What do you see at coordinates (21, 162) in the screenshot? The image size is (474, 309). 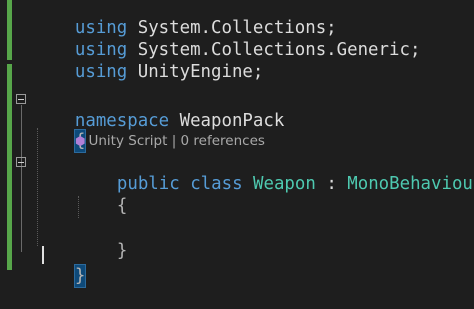 I see `collapse-class-icon` at bounding box center [21, 162].